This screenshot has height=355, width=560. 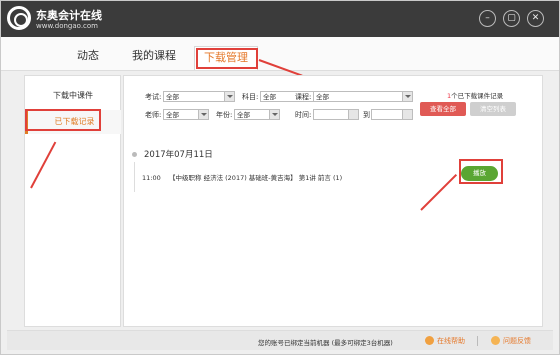 I want to click on divider, so click(x=477, y=341).